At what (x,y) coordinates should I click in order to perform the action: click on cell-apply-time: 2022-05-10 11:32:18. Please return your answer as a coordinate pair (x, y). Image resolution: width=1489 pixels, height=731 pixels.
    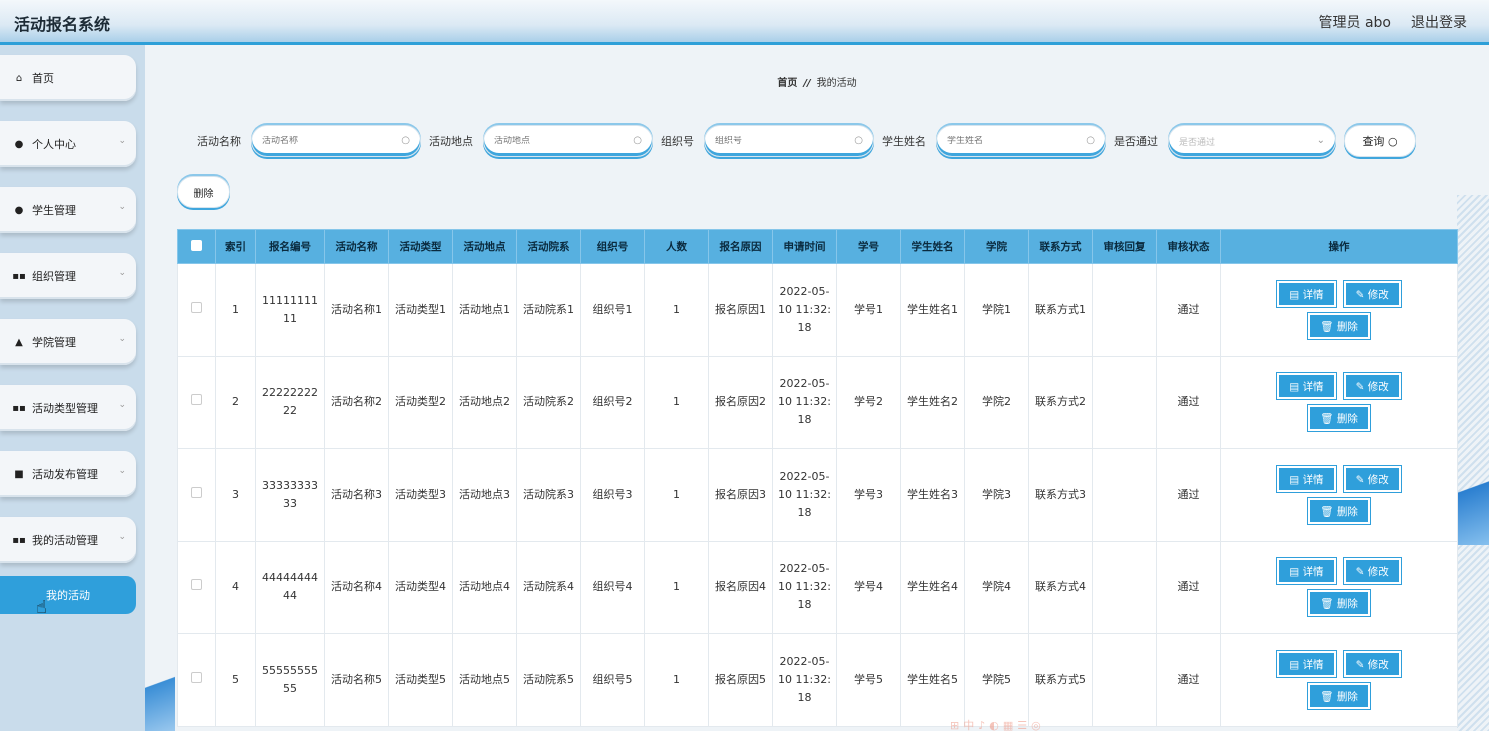
    Looking at the image, I should click on (804, 680).